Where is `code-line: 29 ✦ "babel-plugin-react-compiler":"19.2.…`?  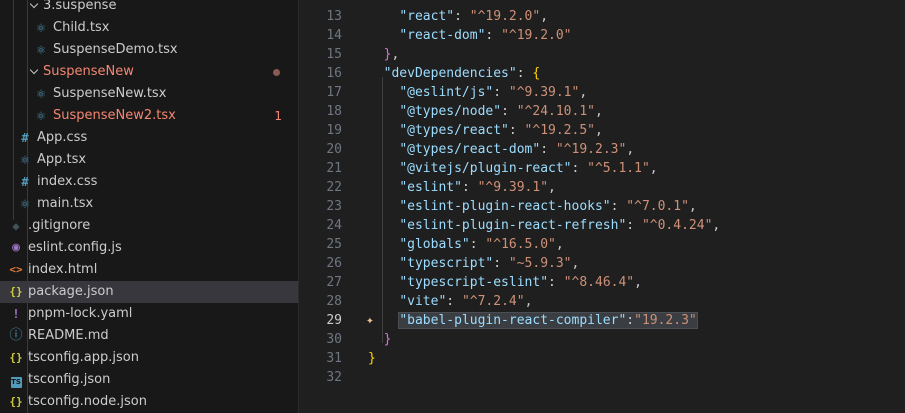 code-line: 29 ✦ "babel-plugin-react-compiler":"19.2.… is located at coordinates (602, 320).